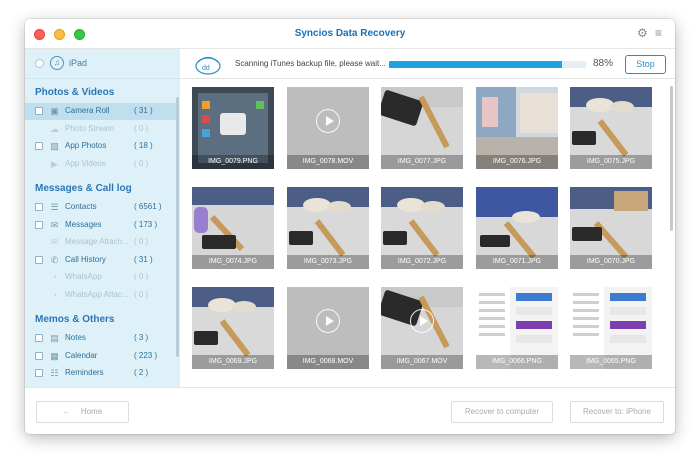 The height and width of the screenshot is (464, 700). I want to click on sidebar-item: ☰ Contacts ( 6561 ), so click(100, 207).